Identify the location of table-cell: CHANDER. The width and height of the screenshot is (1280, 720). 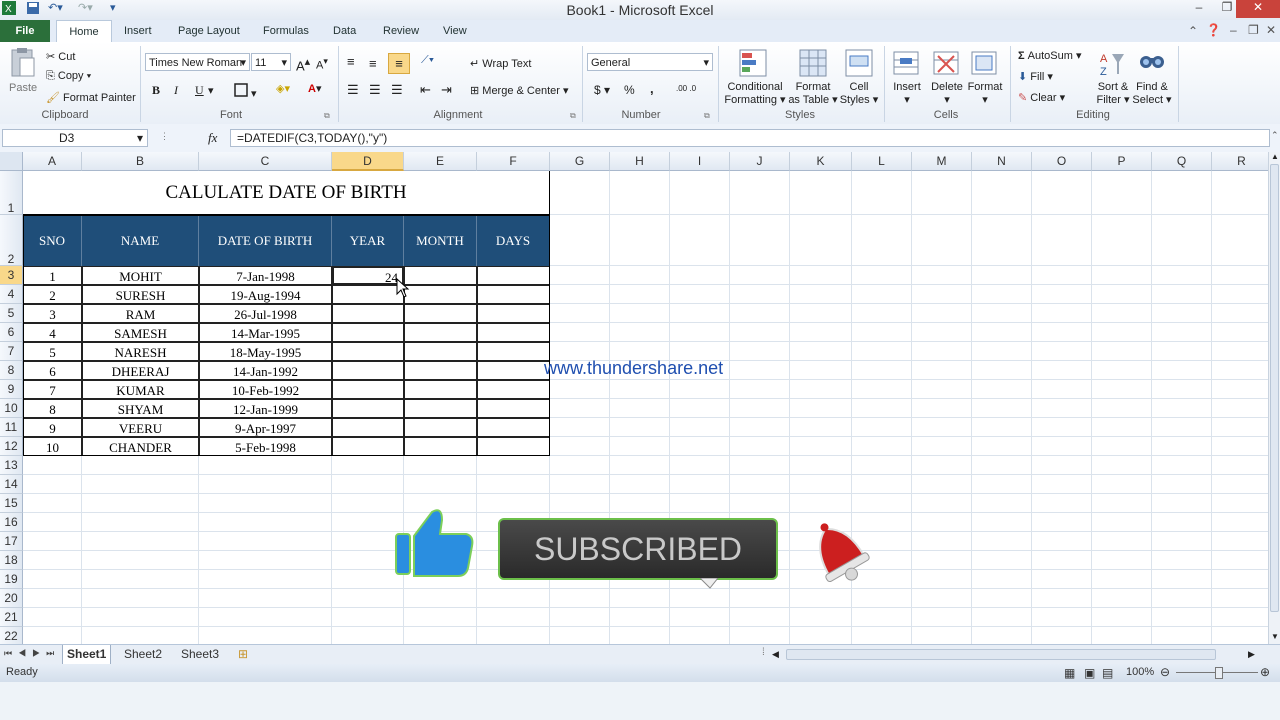
(140, 446).